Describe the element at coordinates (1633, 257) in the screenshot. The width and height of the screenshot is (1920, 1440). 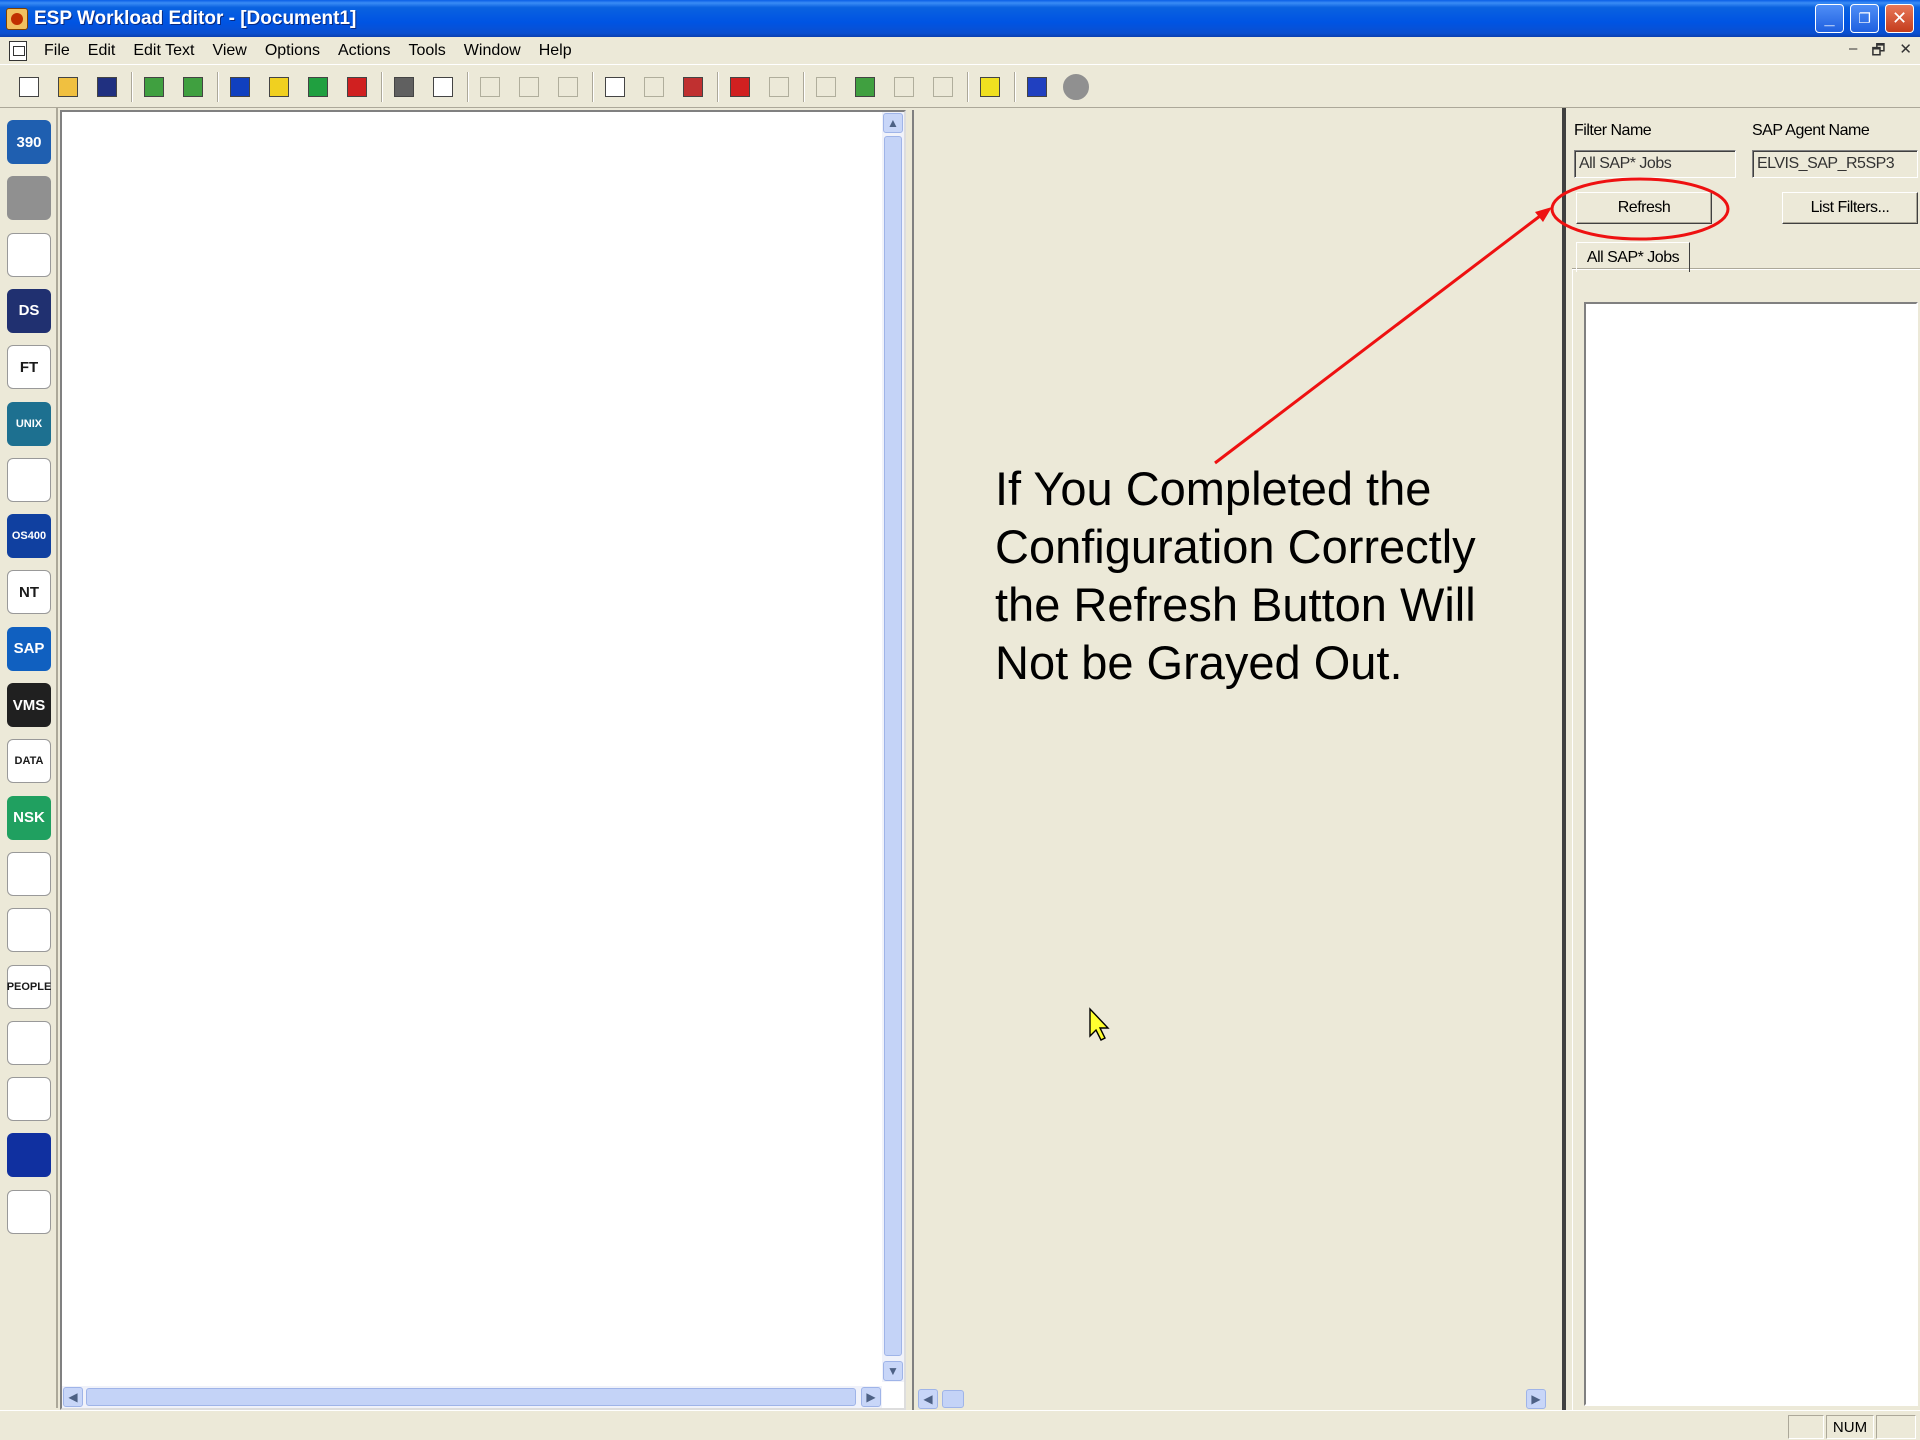
I see `tab-all-sap-jobs: All SAP* Jobs` at that location.